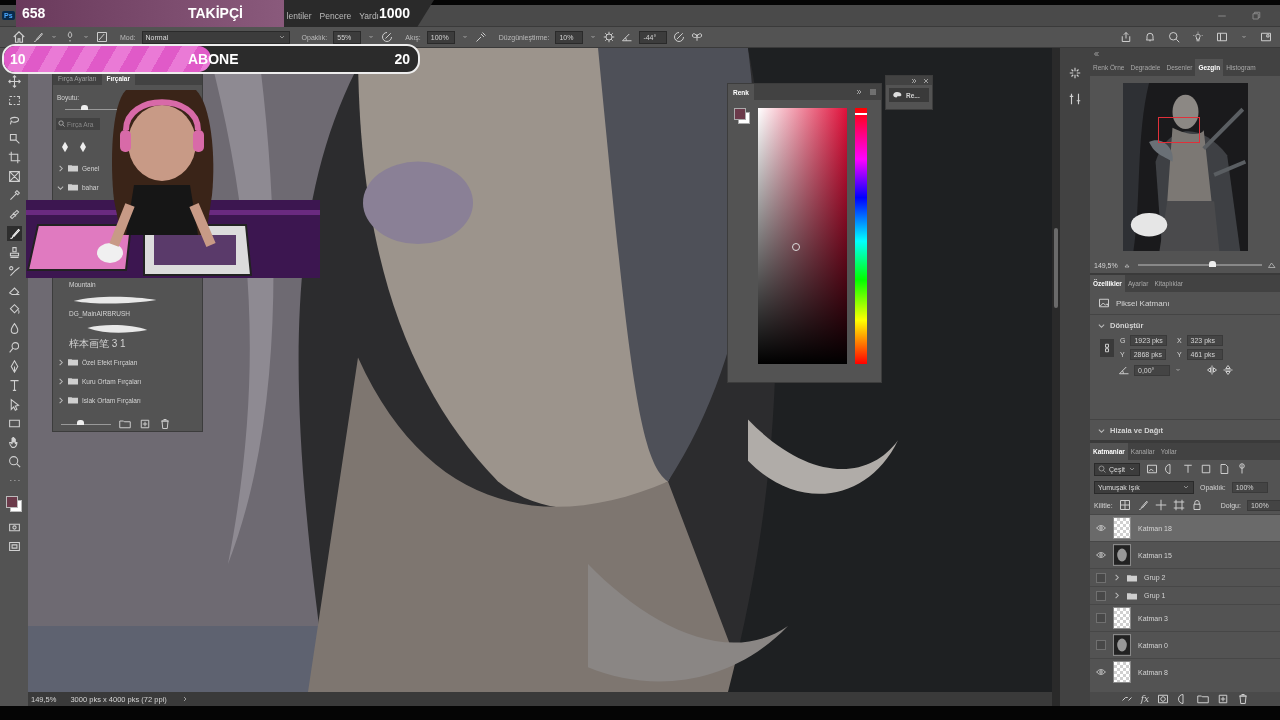 The height and width of the screenshot is (720, 1280). I want to click on image-icon, so click(1104, 303).